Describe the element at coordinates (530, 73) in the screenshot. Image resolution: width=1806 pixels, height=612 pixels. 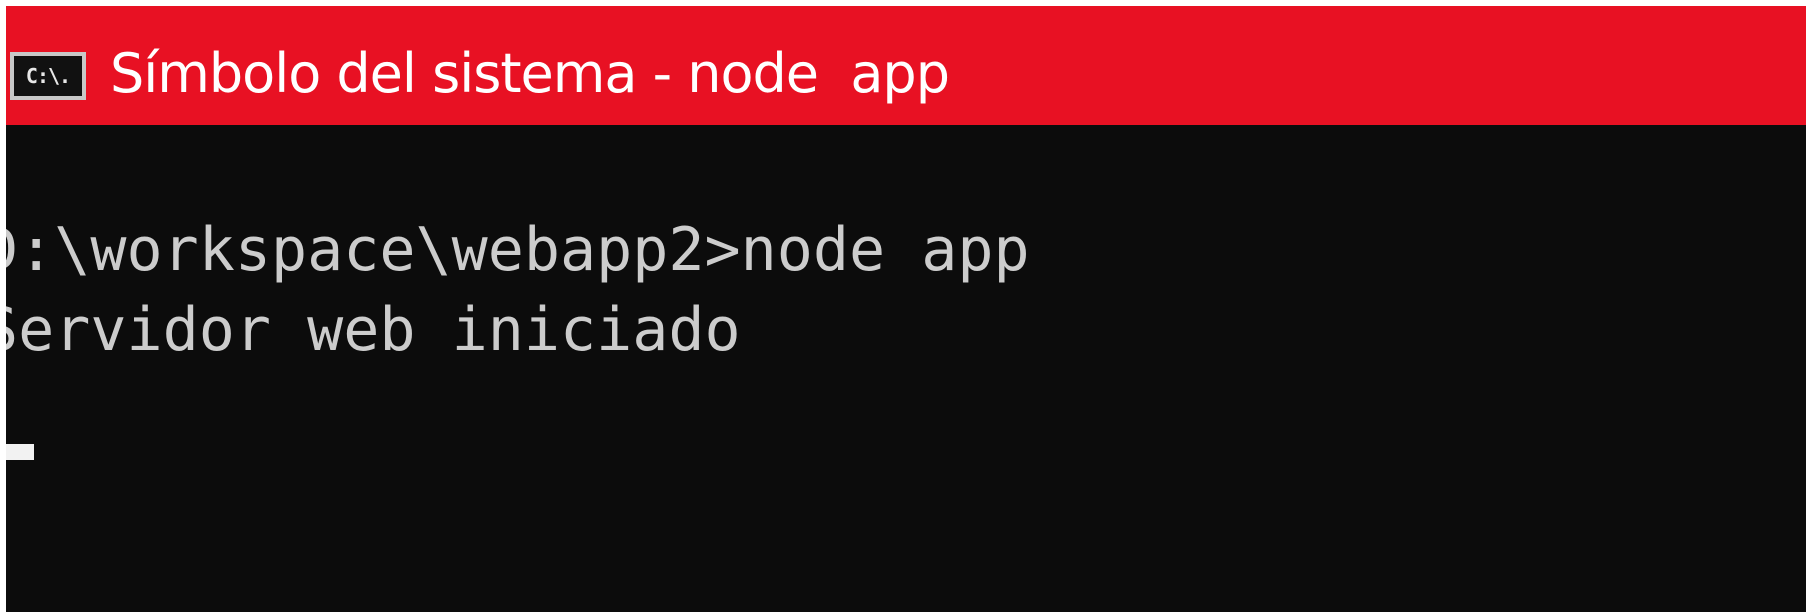
I see `window-title: Símbolo del sistema - node app` at that location.